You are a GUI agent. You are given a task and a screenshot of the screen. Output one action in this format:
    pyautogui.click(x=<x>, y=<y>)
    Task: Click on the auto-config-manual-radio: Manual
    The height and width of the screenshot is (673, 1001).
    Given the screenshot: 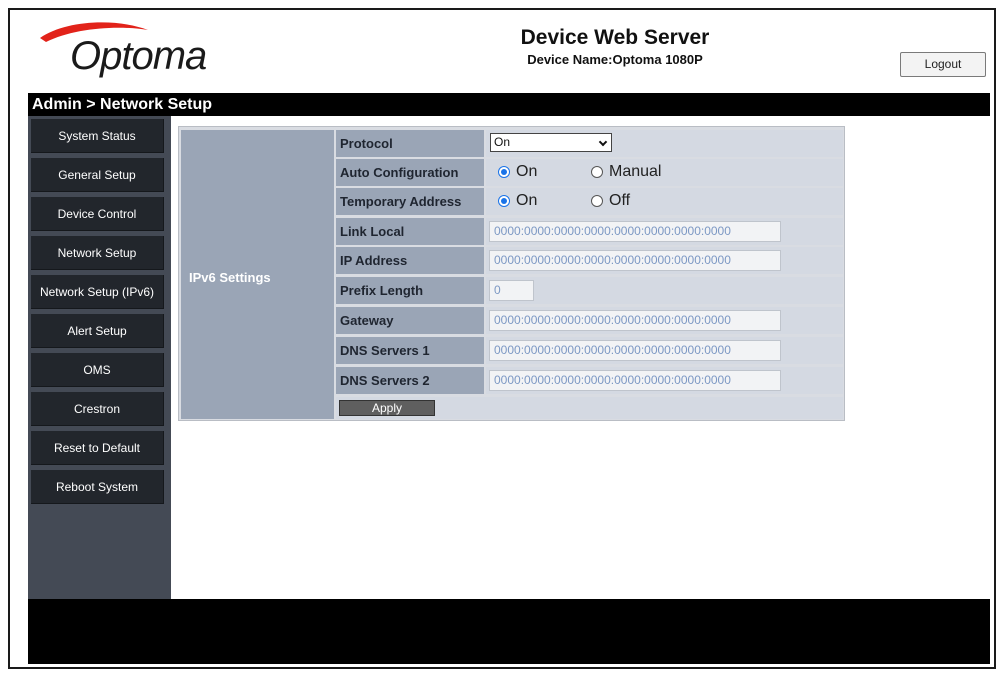 What is the action you would take?
    pyautogui.click(x=626, y=172)
    